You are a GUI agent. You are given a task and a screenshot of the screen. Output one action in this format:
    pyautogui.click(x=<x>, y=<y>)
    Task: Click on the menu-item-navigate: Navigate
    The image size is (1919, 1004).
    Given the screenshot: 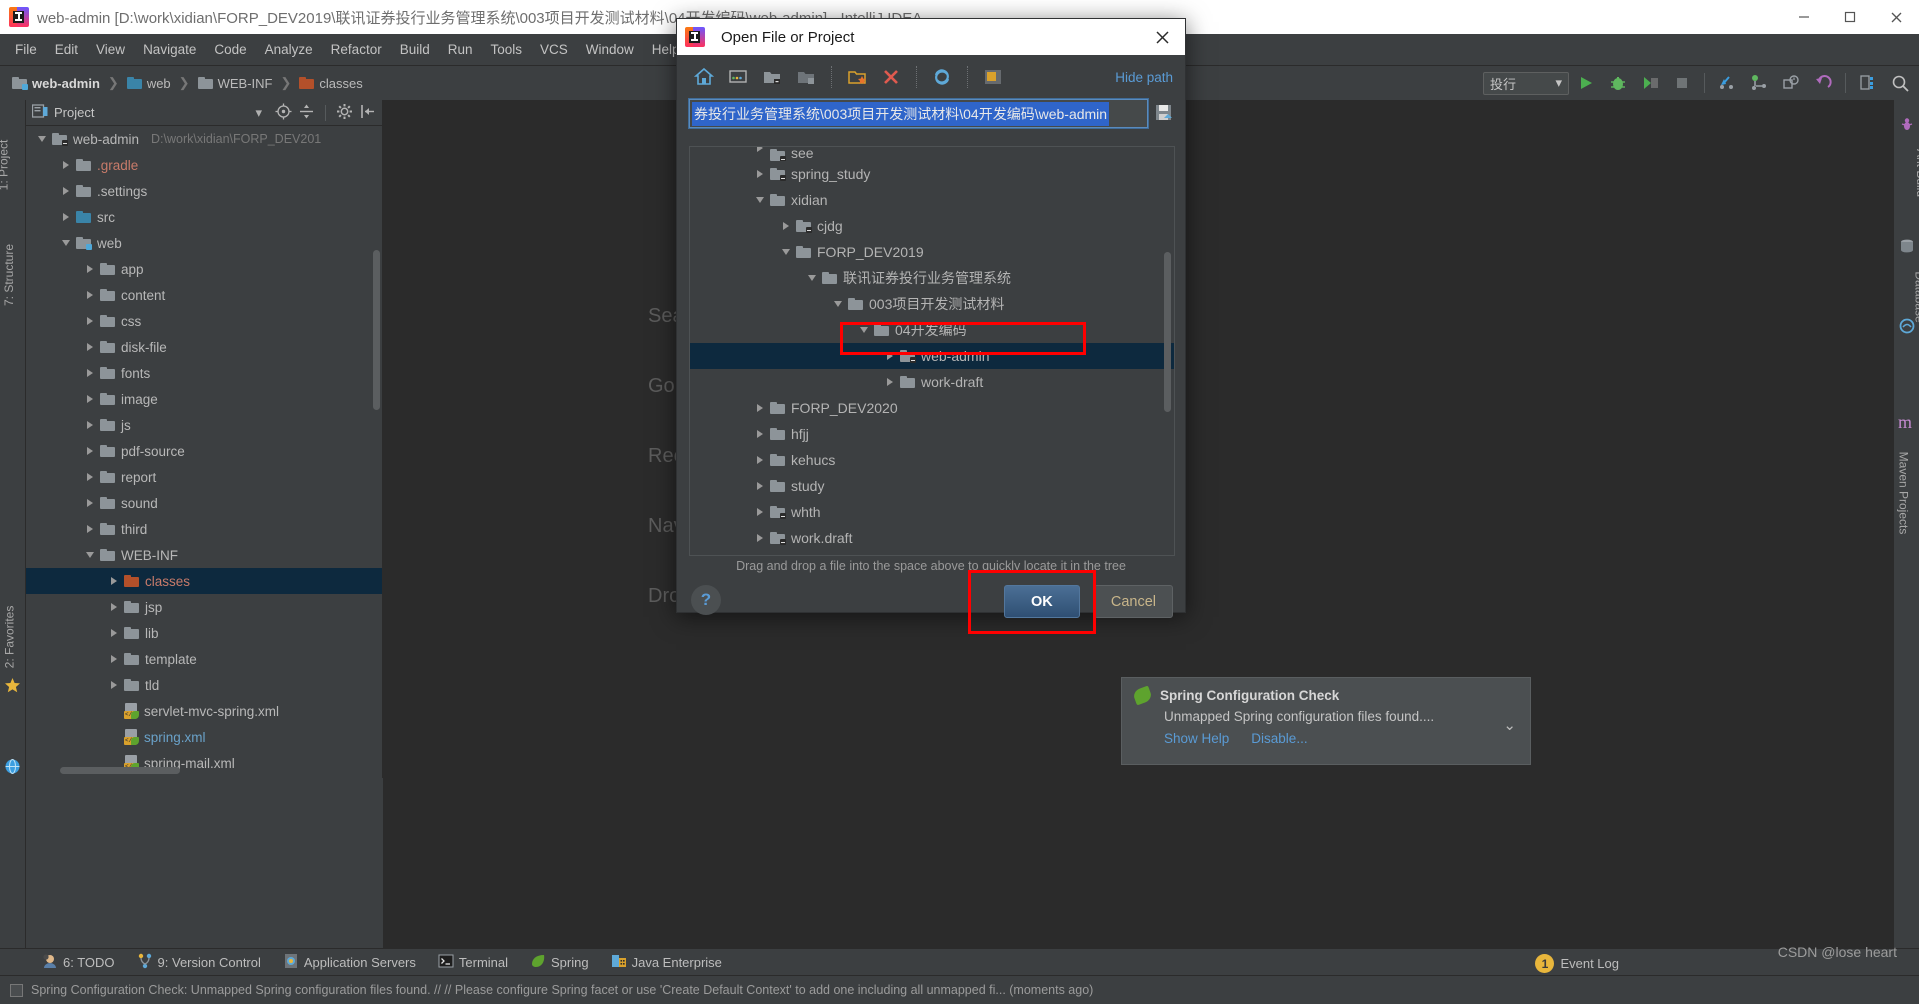 What is the action you would take?
    pyautogui.click(x=169, y=49)
    